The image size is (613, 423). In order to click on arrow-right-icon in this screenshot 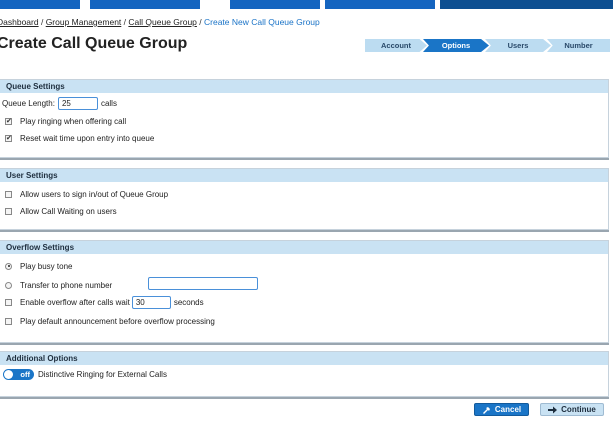, I will do `click(553, 409)`.